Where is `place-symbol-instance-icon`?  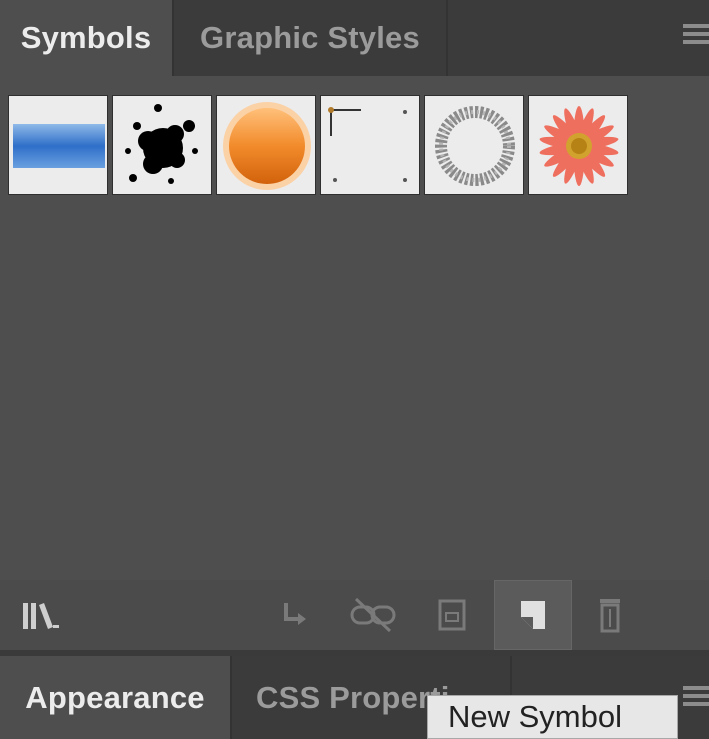 place-symbol-instance-icon is located at coordinates (292, 615).